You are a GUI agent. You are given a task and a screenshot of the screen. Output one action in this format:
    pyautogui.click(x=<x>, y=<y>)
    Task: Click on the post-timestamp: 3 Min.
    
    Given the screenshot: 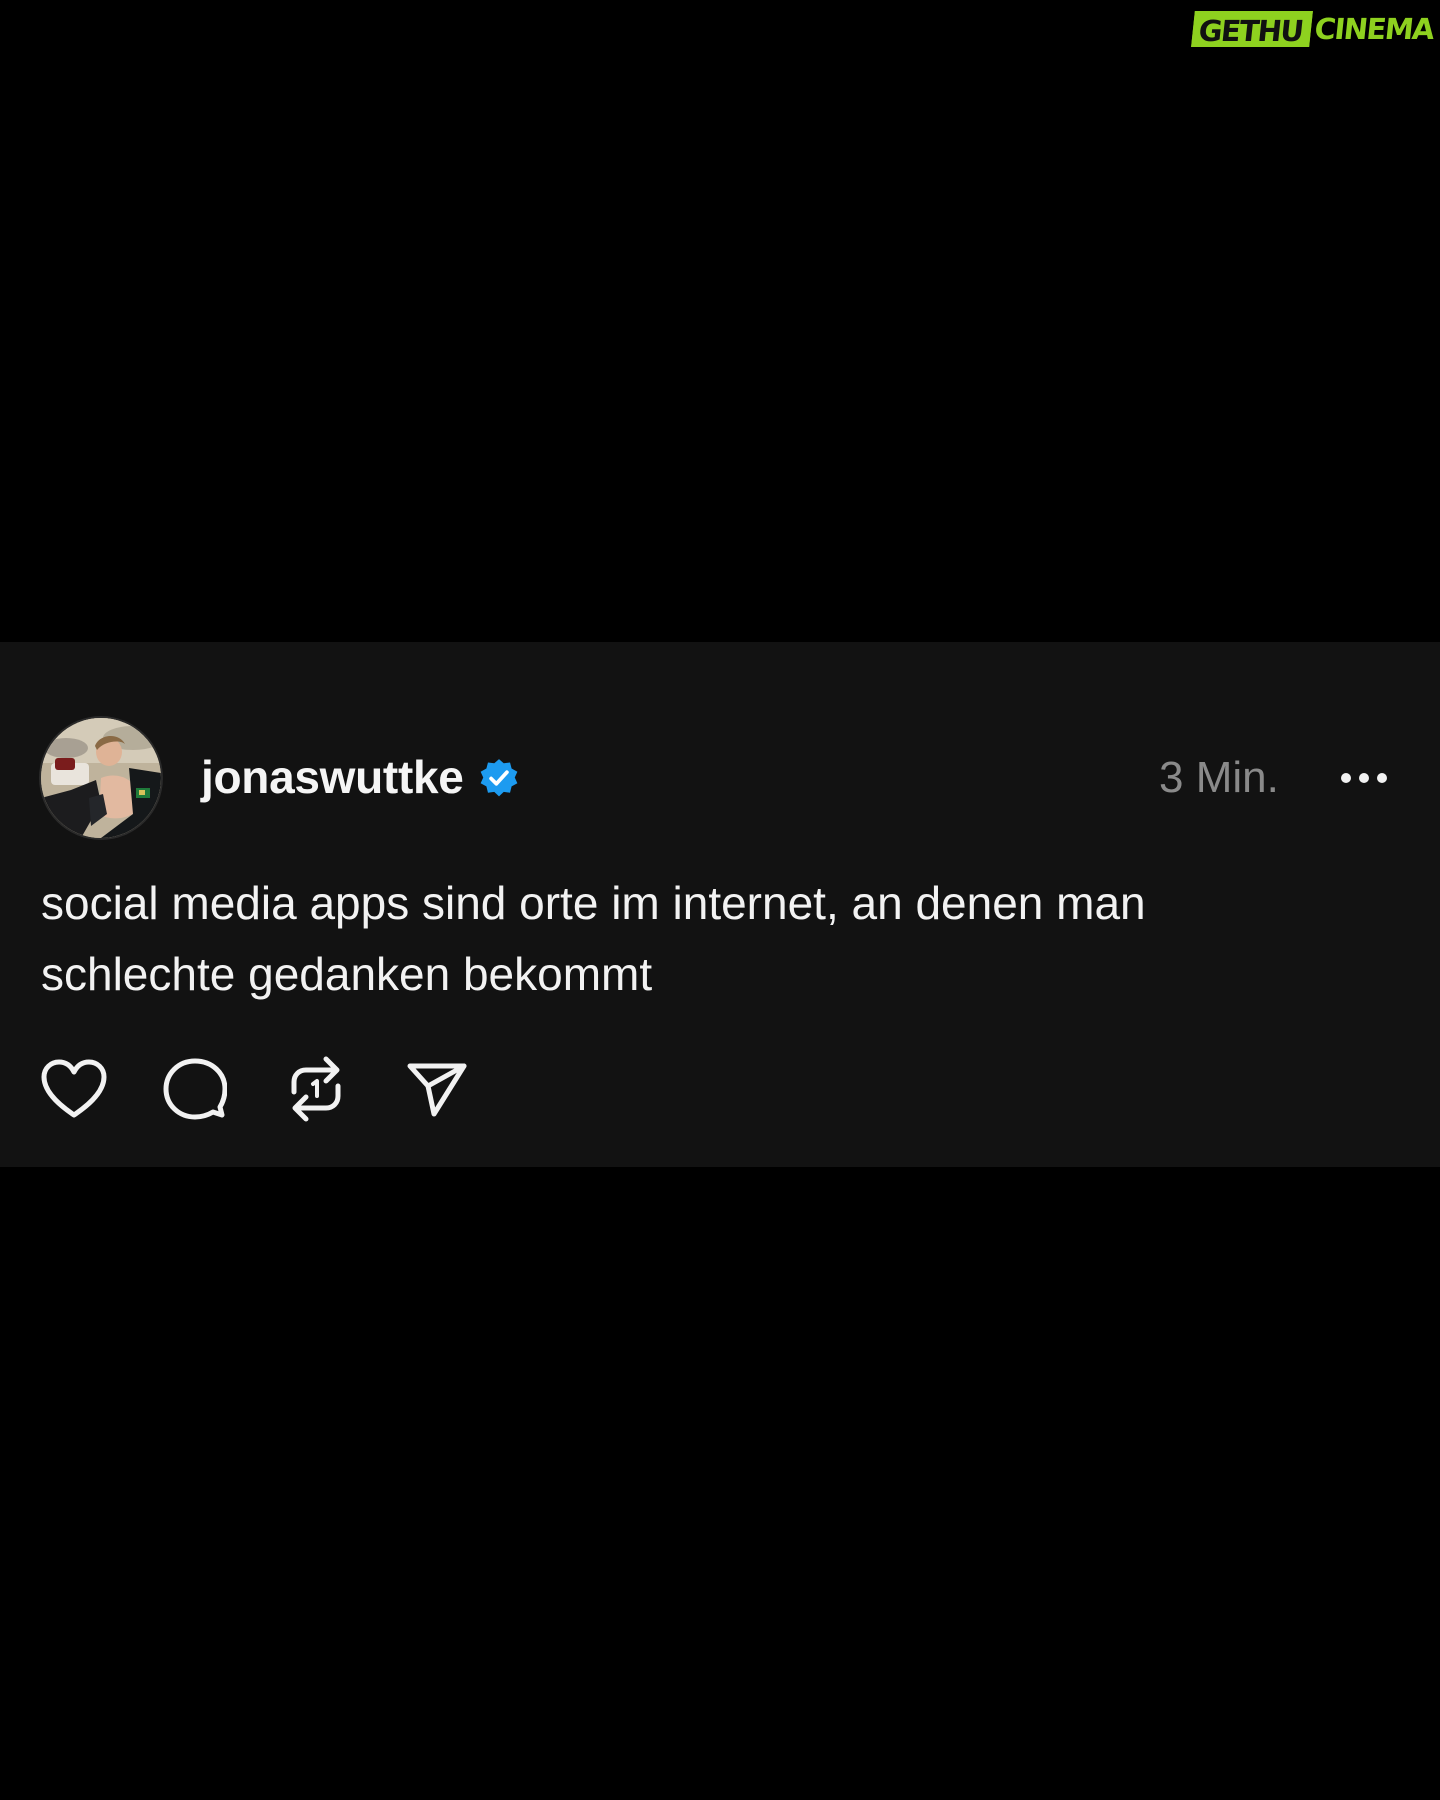 What is the action you would take?
    pyautogui.click(x=1219, y=777)
    